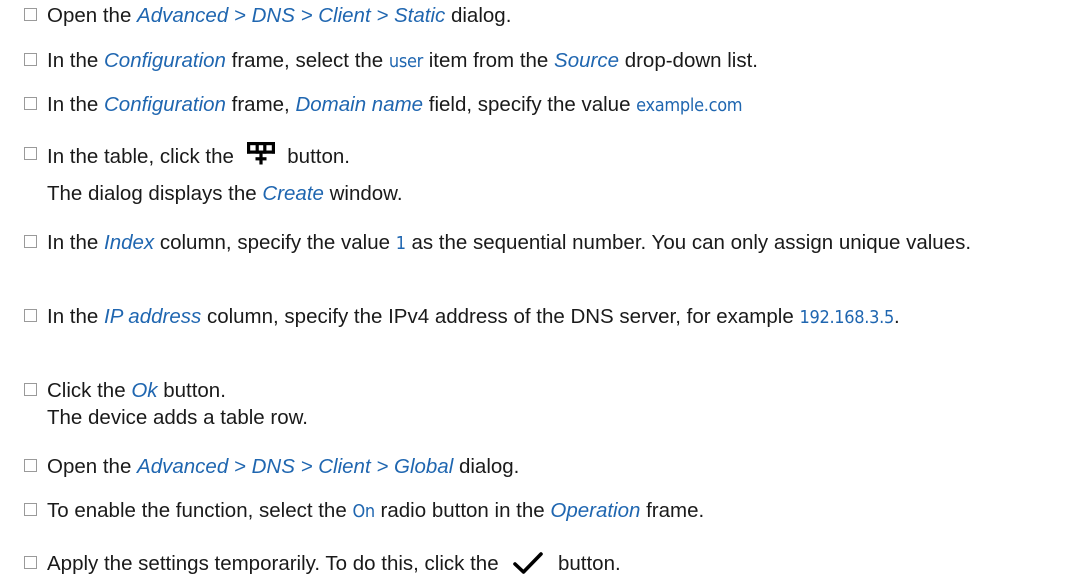  I want to click on step-result: The dialog displays the Create window., so click(225, 193).